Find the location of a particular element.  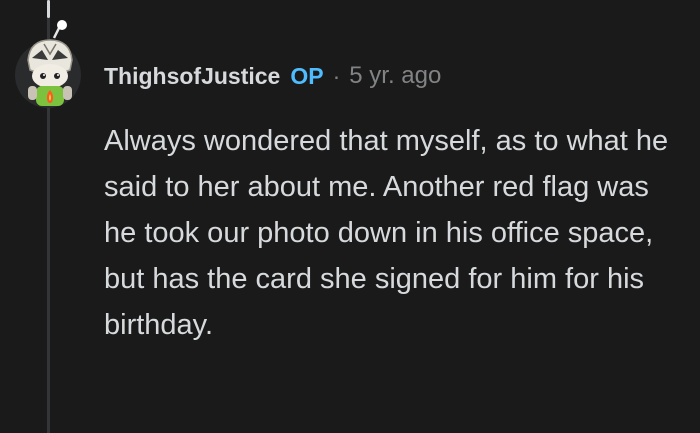

snoo-avatar-icon is located at coordinates (48, 64).